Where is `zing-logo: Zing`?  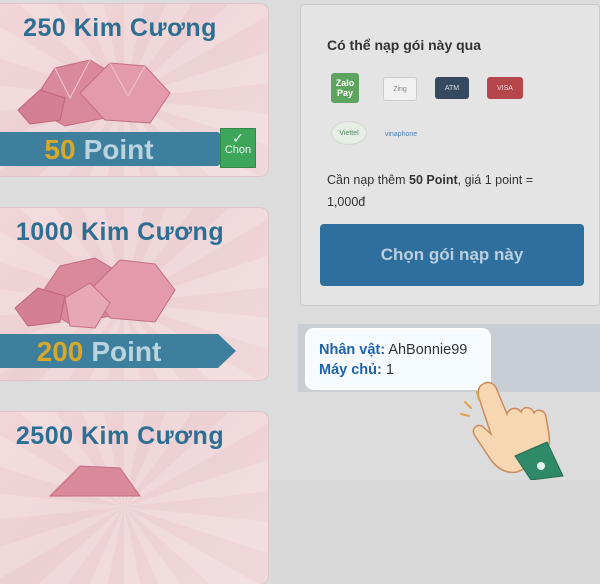 zing-logo: Zing is located at coordinates (400, 89).